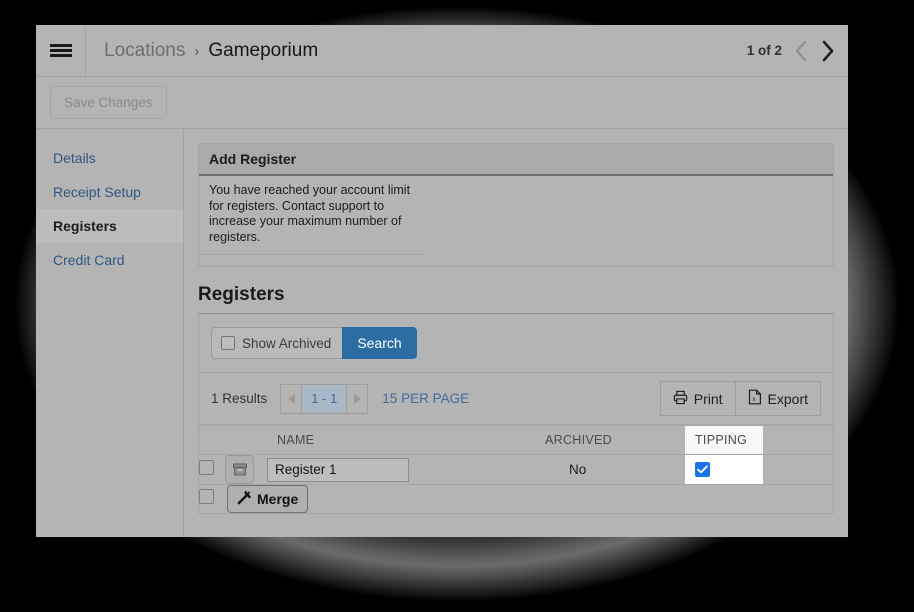  What do you see at coordinates (827, 51) in the screenshot?
I see `chevron-right-icon` at bounding box center [827, 51].